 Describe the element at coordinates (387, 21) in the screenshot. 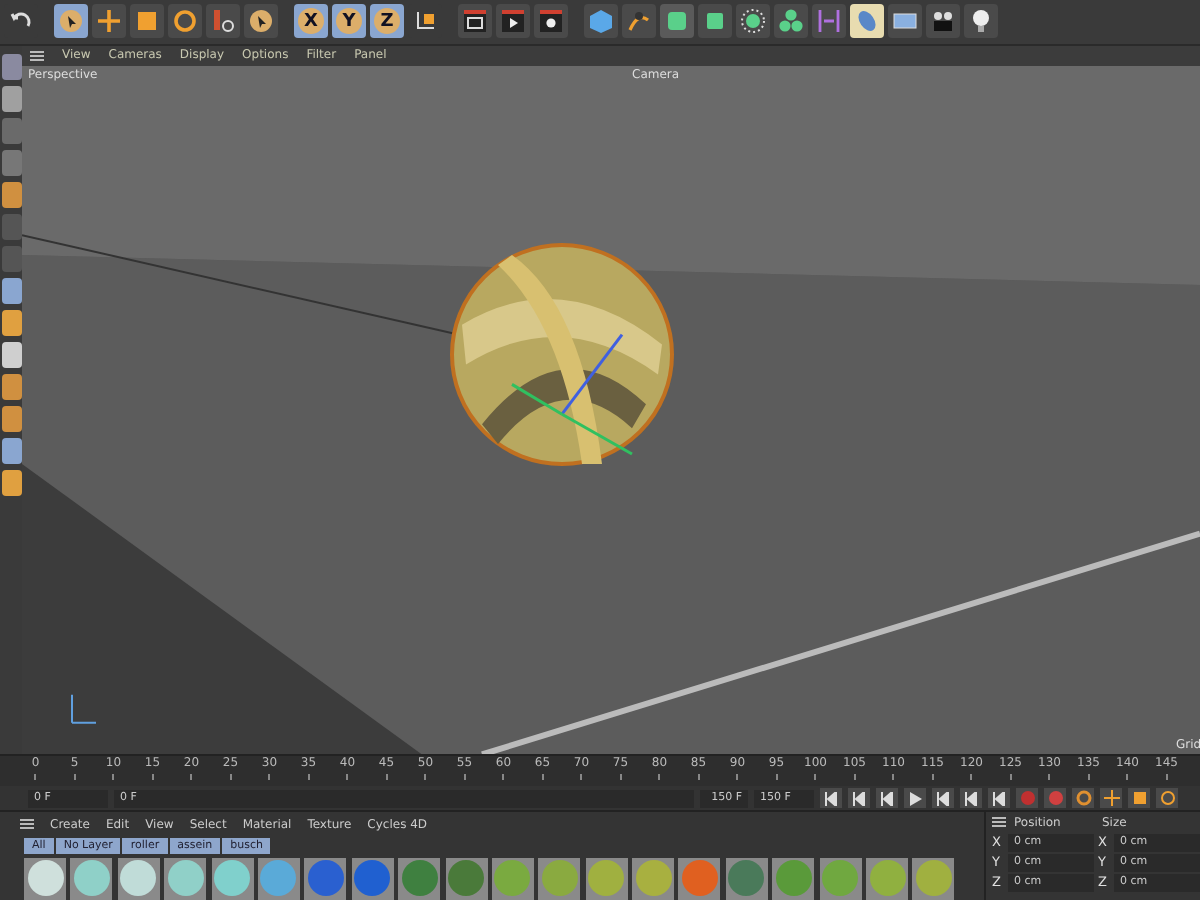

I see `axis-lock-button: Z` at that location.